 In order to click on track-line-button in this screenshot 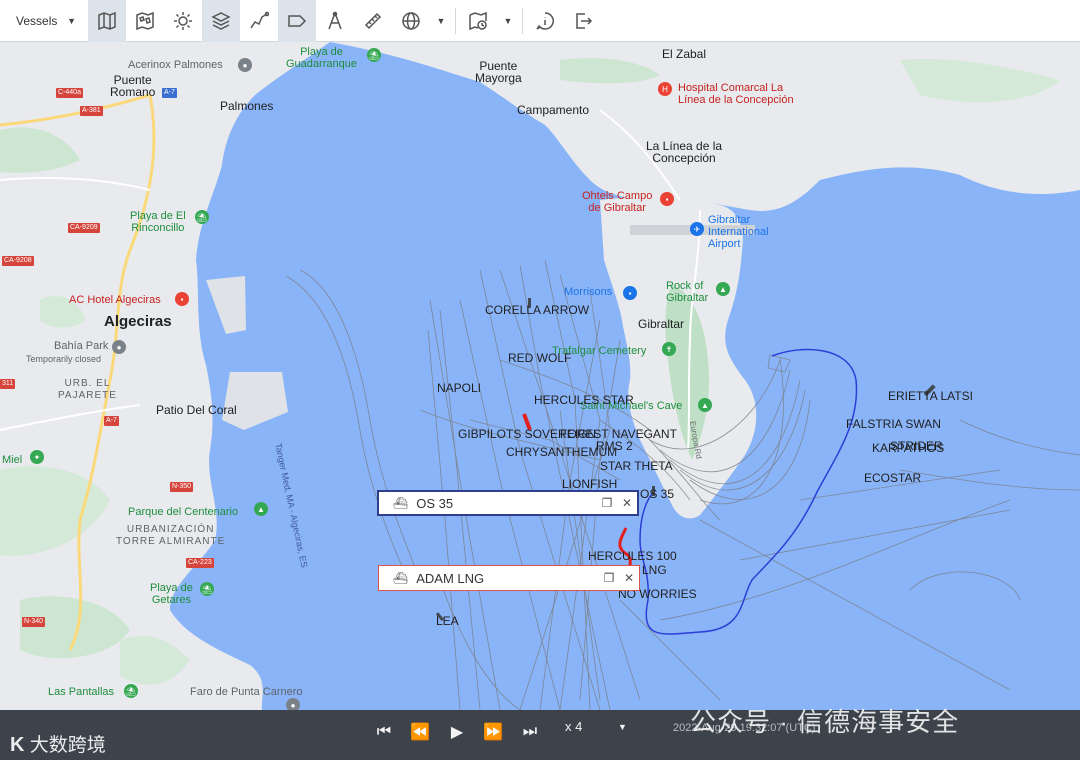, I will do `click(259, 21)`.